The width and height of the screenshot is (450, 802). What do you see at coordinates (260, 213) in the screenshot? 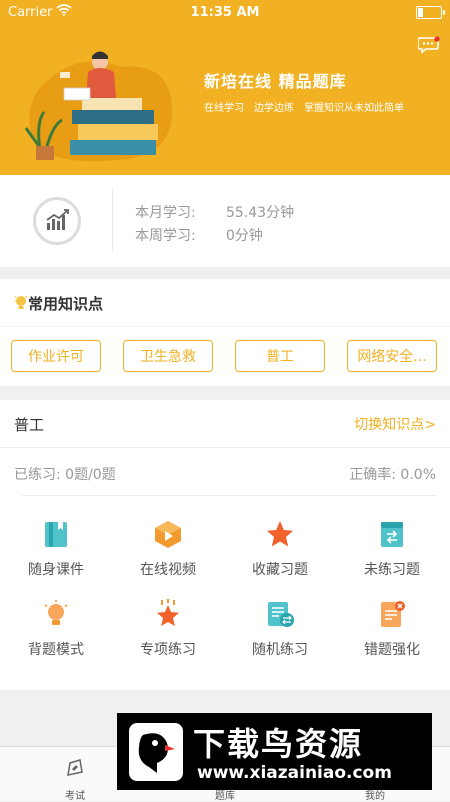
I see `month-study-value: 55.43分钟` at bounding box center [260, 213].